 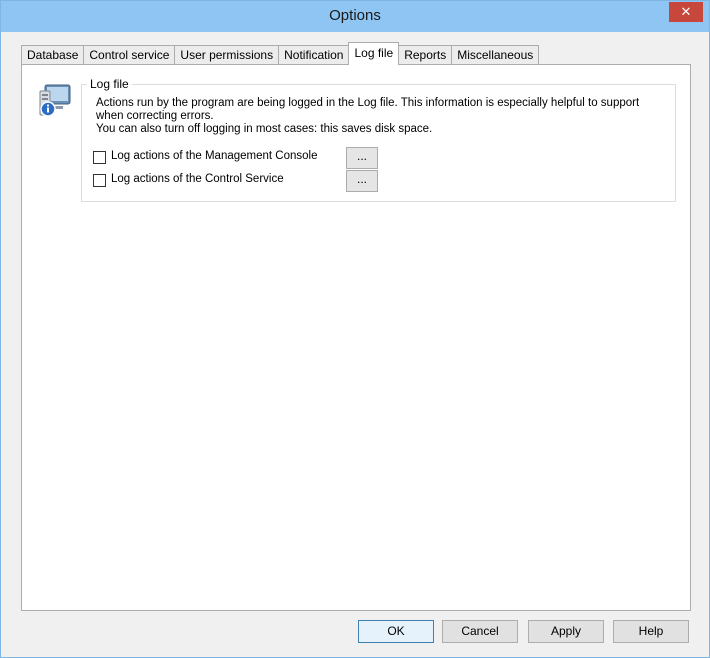 I want to click on tab-log-file: Log file, so click(x=374, y=53).